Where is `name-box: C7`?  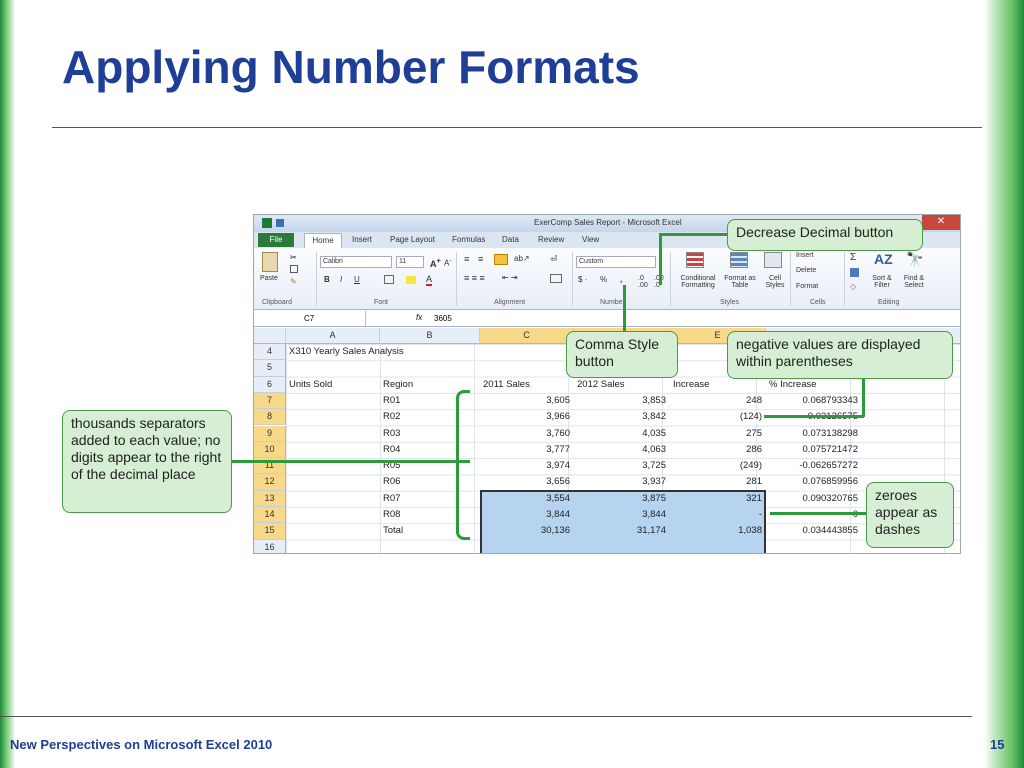 name-box: C7 is located at coordinates (310, 318).